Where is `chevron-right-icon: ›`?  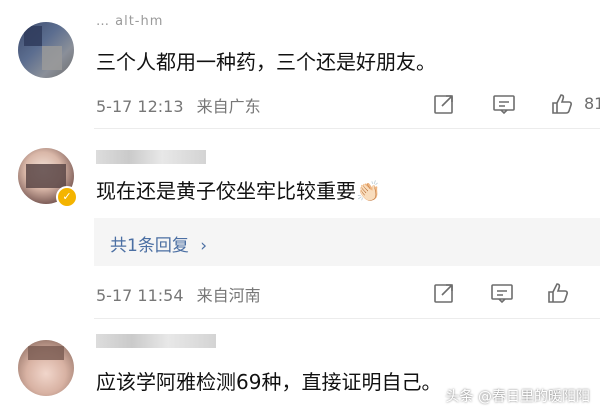
chevron-right-icon: › is located at coordinates (204, 246).